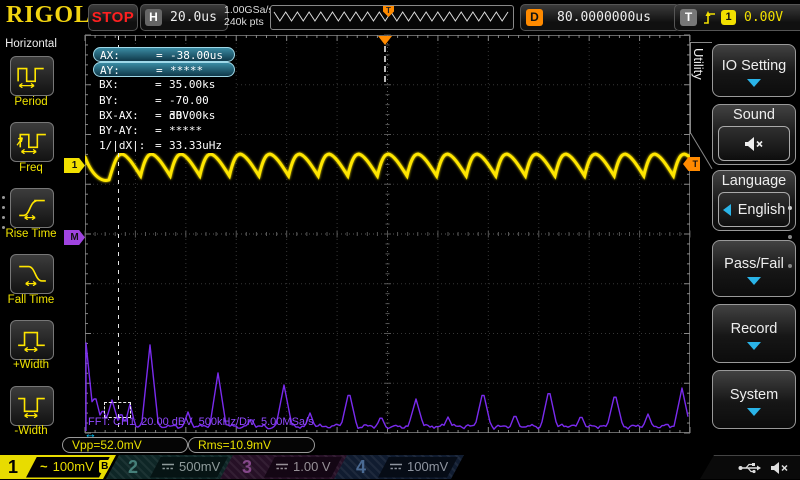  Describe the element at coordinates (164, 70) in the screenshot. I see `cursor-row-ay: AY: = *****` at that location.